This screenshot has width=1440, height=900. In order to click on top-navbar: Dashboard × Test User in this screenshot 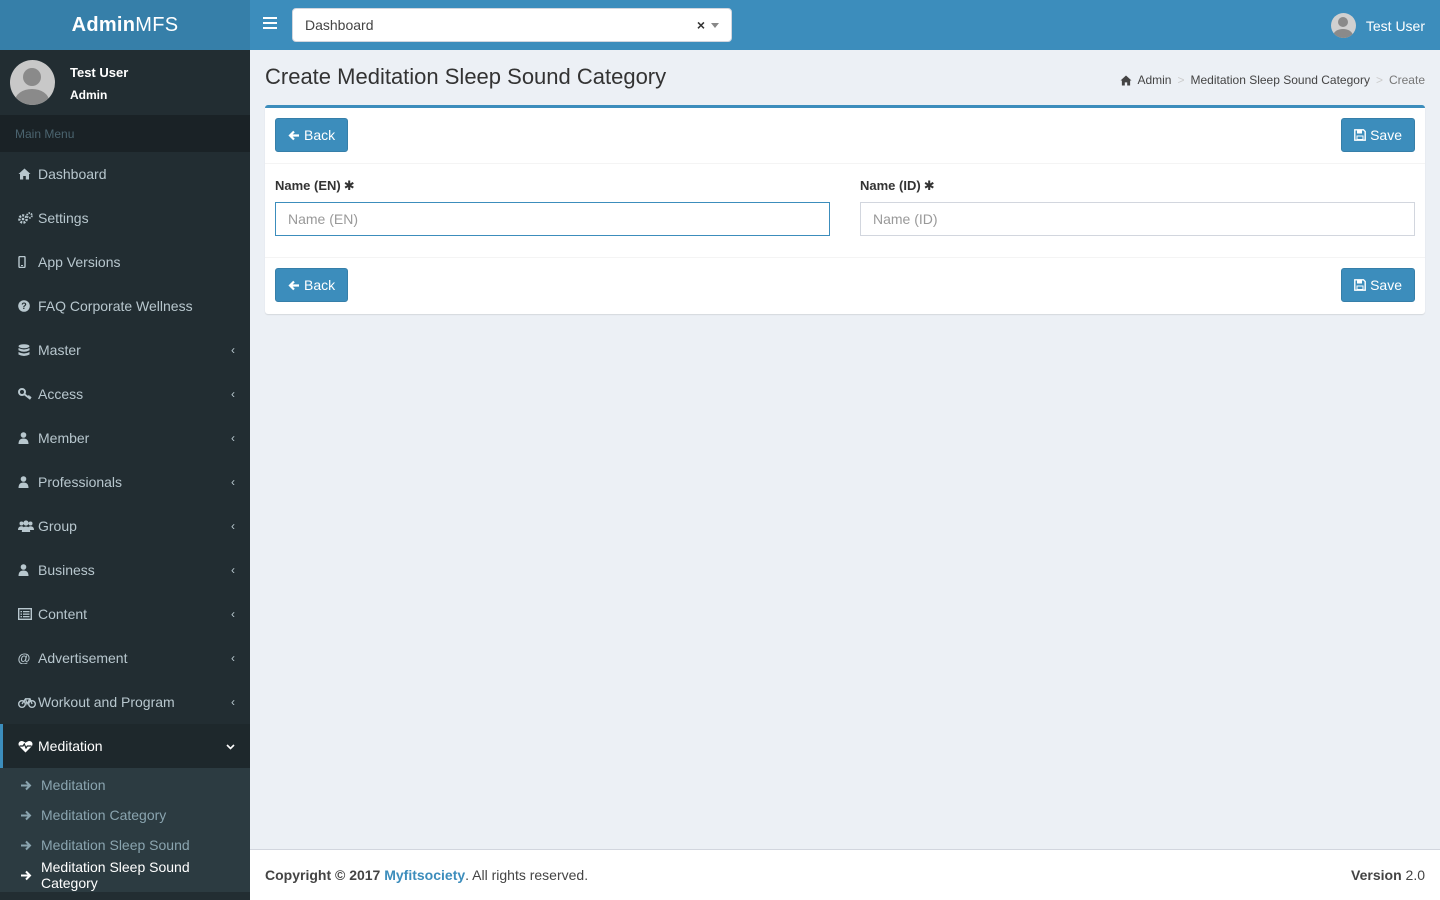, I will do `click(845, 25)`.